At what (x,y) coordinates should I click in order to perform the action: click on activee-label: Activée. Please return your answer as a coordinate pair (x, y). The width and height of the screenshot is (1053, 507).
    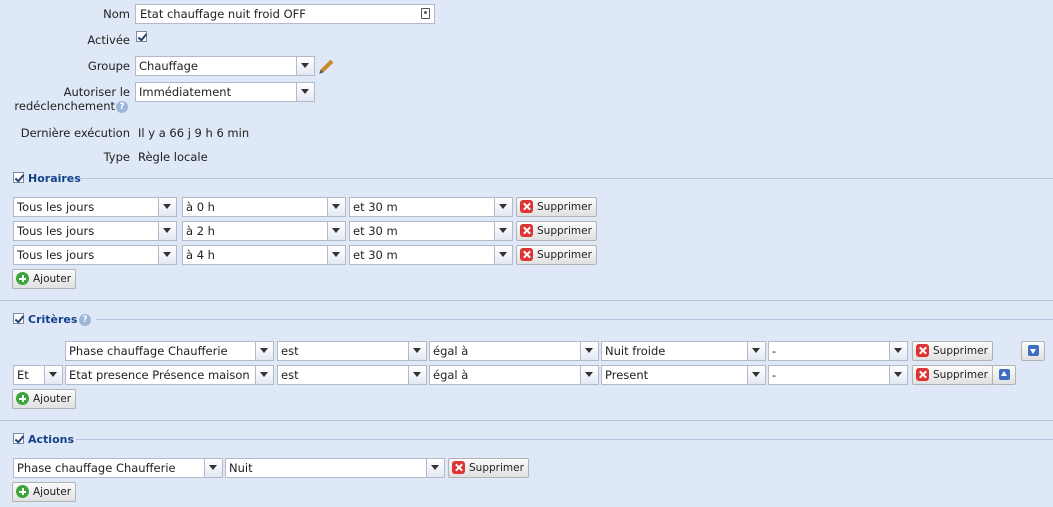
    Looking at the image, I should click on (108, 40).